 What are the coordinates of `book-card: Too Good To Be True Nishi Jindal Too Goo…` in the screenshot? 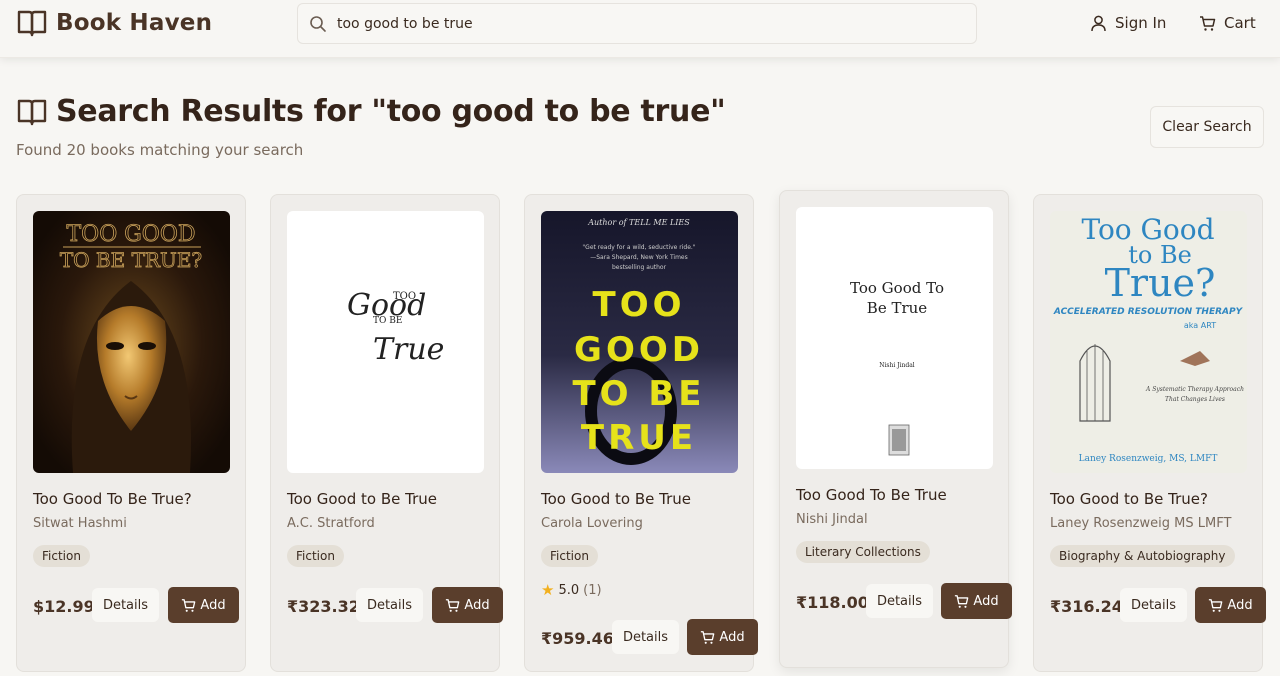 It's located at (895, 429).